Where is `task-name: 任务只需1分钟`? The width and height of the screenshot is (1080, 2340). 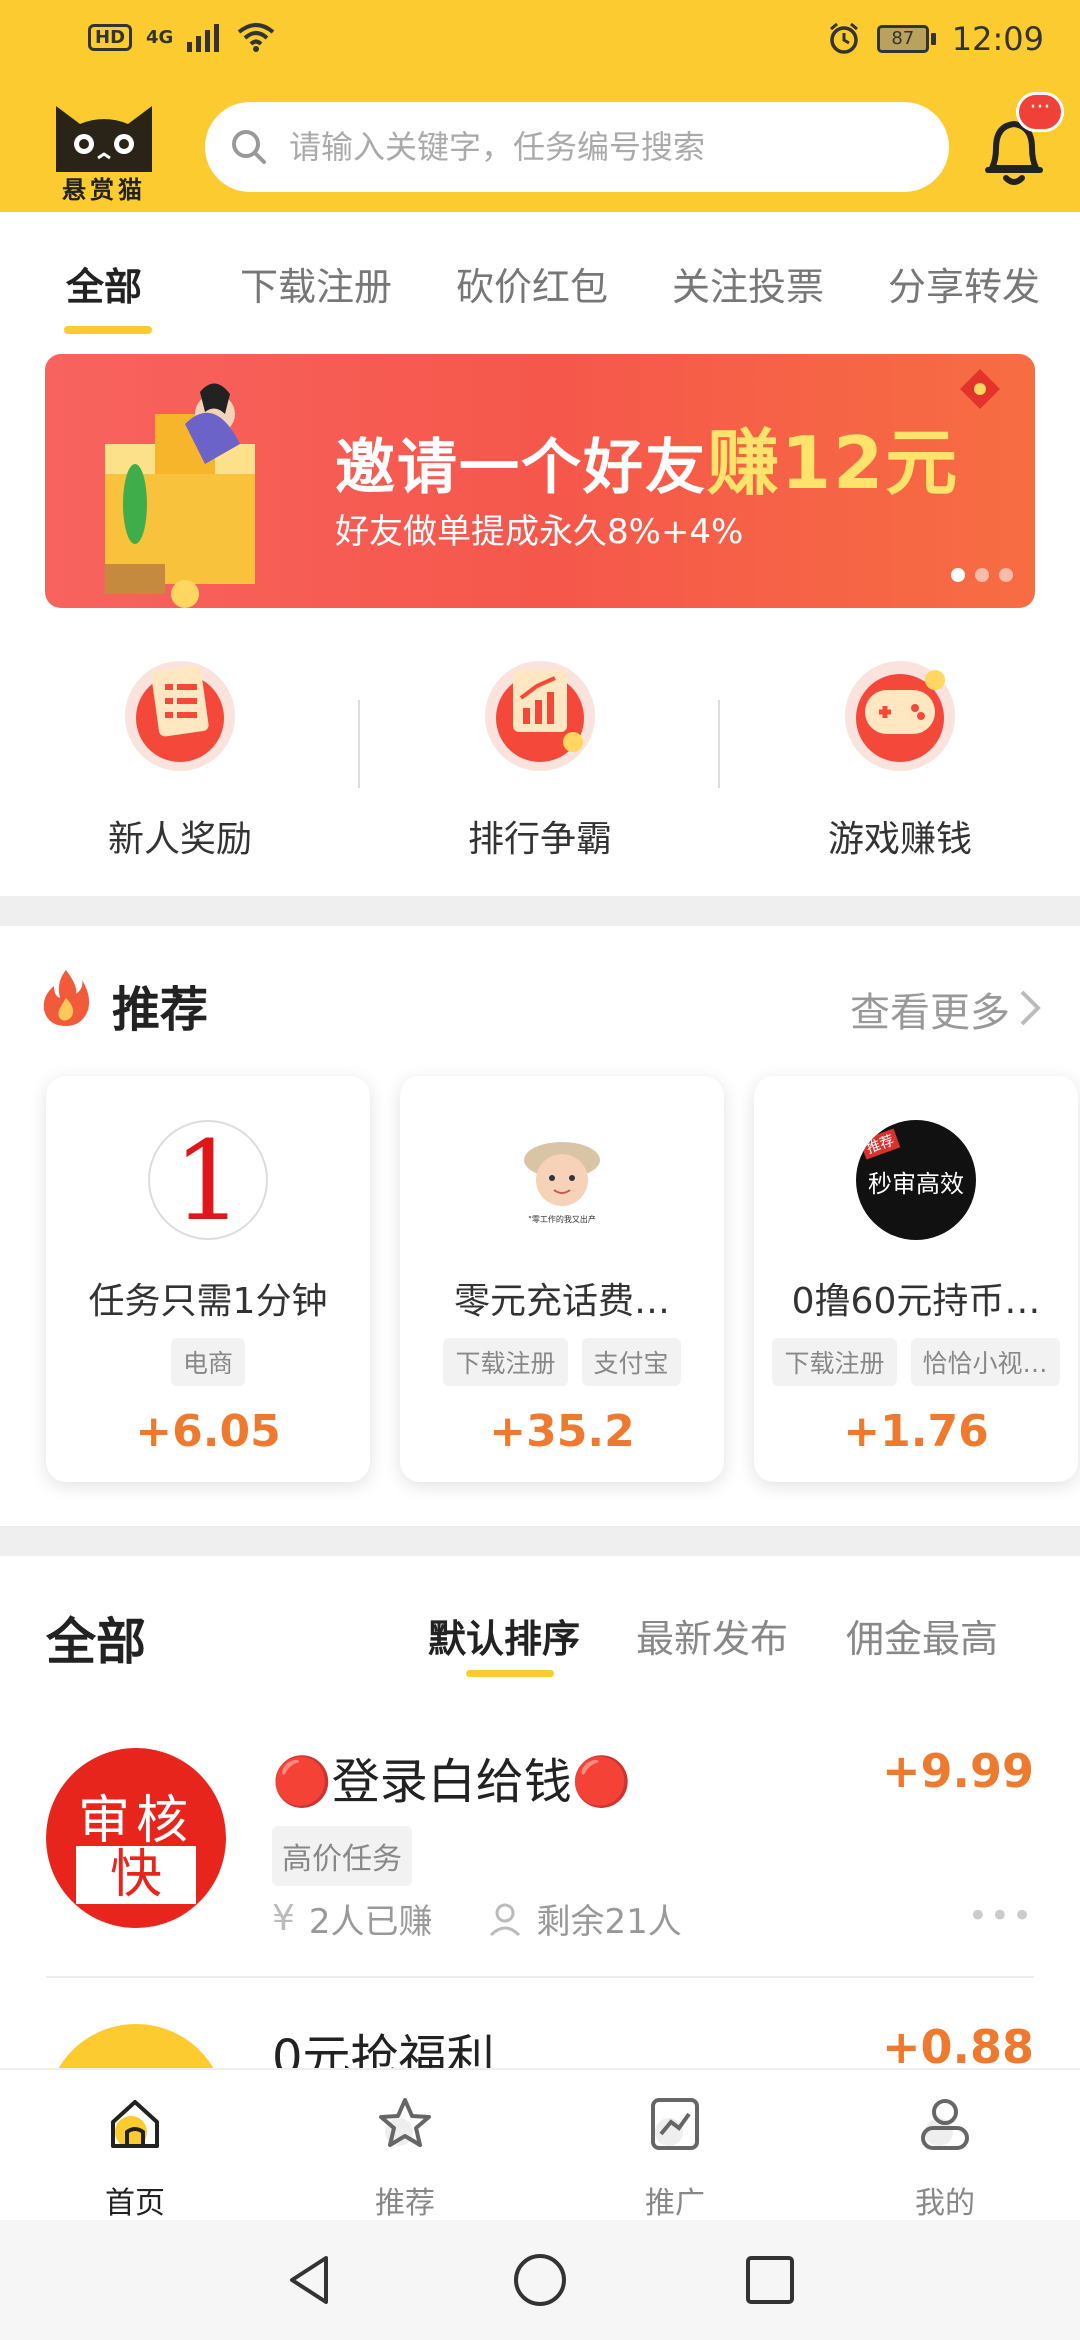
task-name: 任务只需1分钟 is located at coordinates (208, 1301).